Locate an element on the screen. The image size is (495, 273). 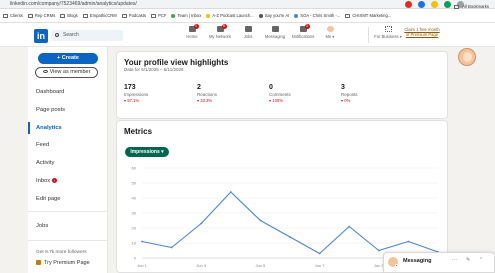
create-button: + Create is located at coordinates (68, 58).